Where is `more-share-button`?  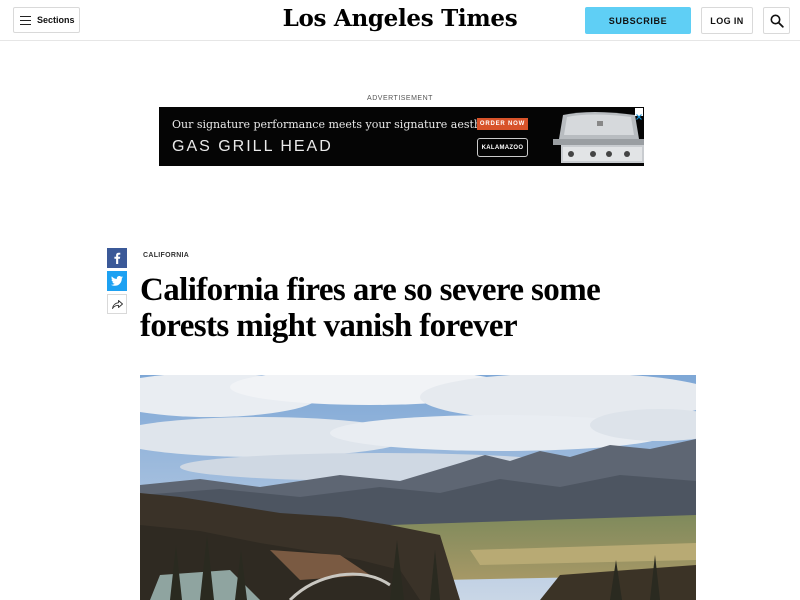 more-share-button is located at coordinates (117, 304).